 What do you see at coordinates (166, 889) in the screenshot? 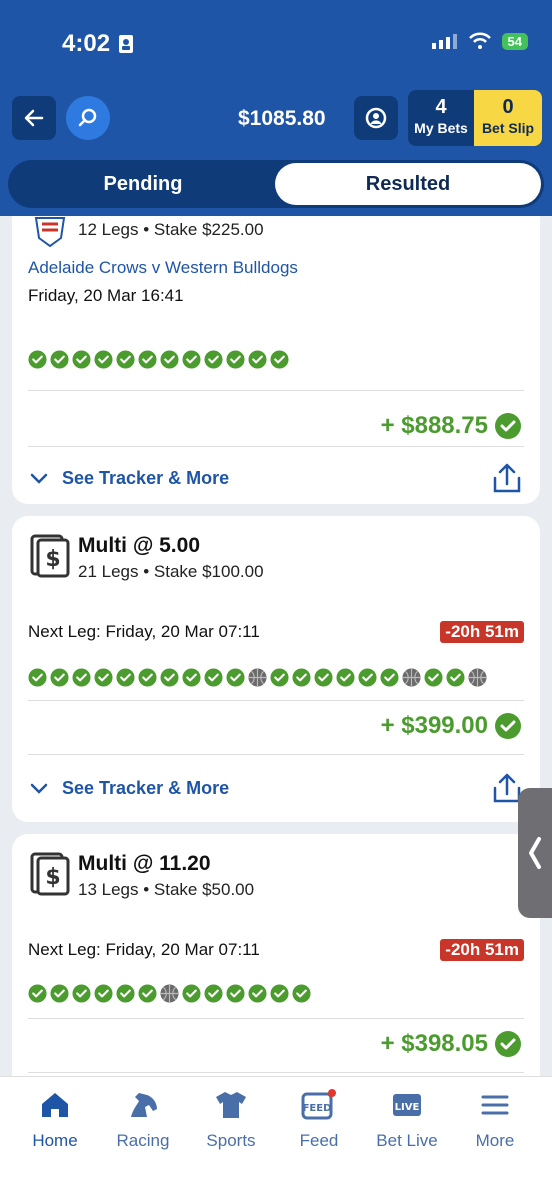
I see `bet-legs-stake: 13 Legs • Stake $50.00` at bounding box center [166, 889].